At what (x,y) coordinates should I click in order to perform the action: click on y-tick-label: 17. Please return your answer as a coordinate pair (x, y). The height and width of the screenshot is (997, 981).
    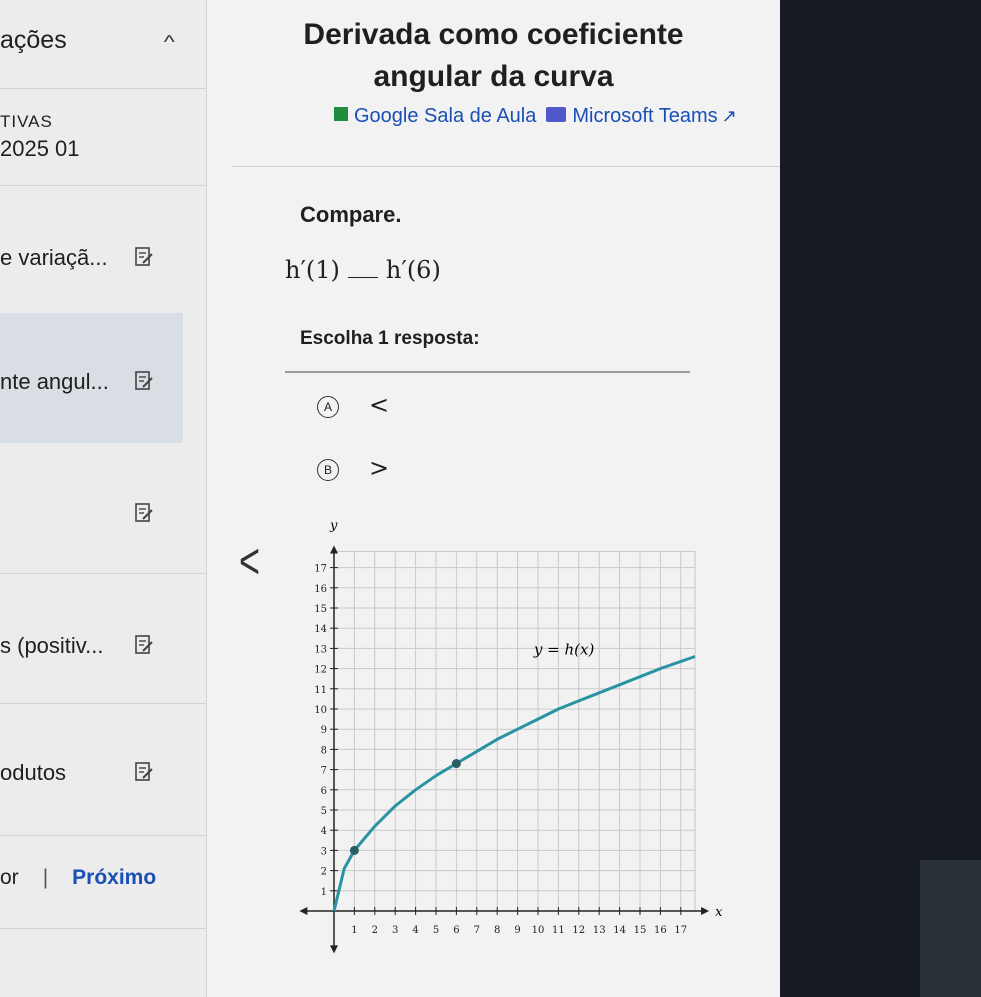
    Looking at the image, I should click on (320, 569).